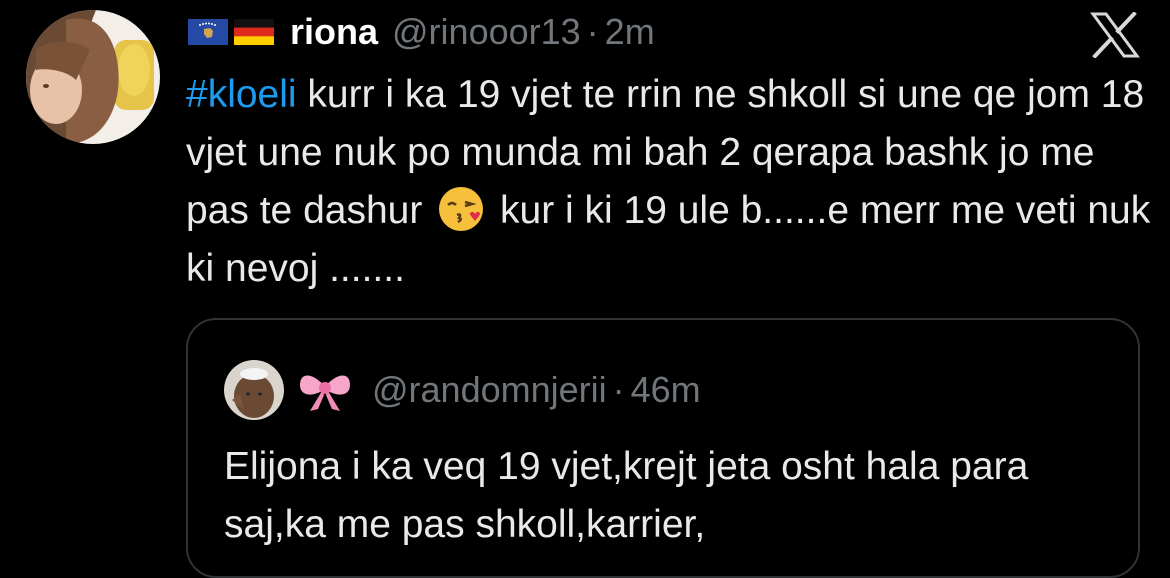 The width and height of the screenshot is (1170, 578). Describe the element at coordinates (630, 32) in the screenshot. I see `tweet-timestamp: 2m` at that location.